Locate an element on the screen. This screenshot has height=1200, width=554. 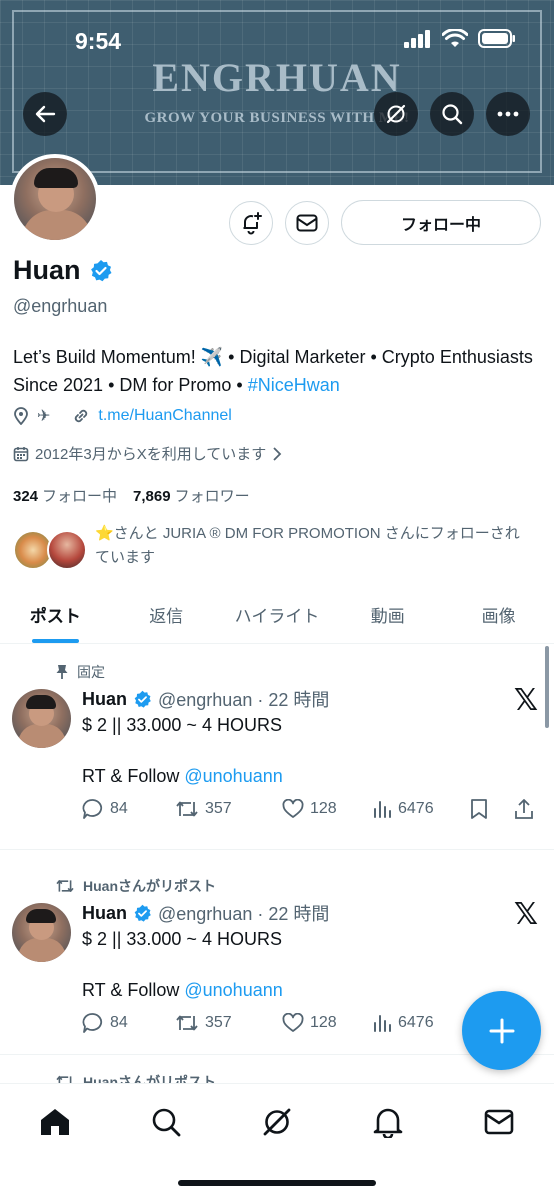
more-button is located at coordinates (508, 114).